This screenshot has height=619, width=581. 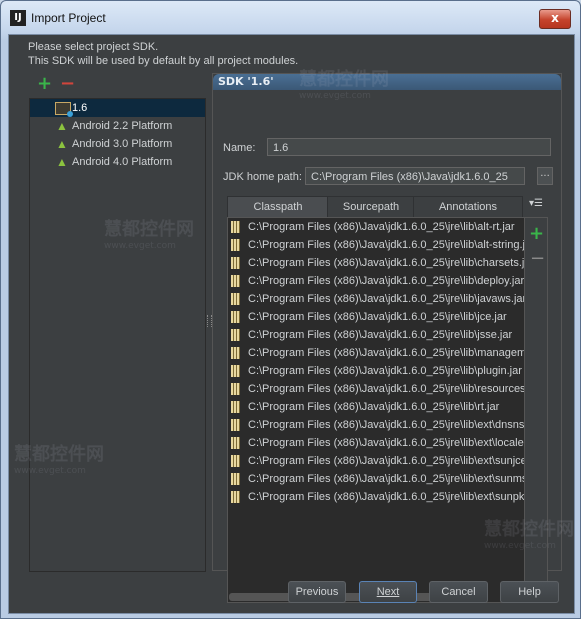 What do you see at coordinates (409, 147) in the screenshot?
I see `name-field: 1.6` at bounding box center [409, 147].